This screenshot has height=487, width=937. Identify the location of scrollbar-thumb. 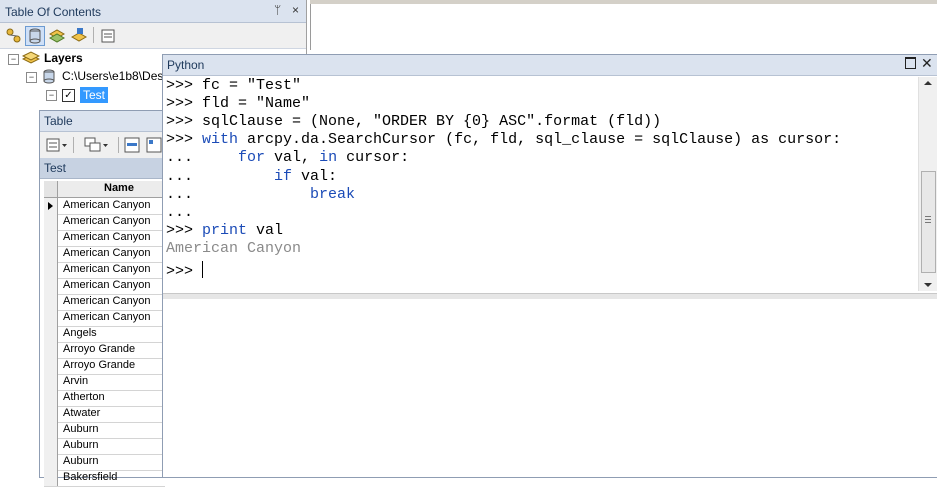
(928, 222).